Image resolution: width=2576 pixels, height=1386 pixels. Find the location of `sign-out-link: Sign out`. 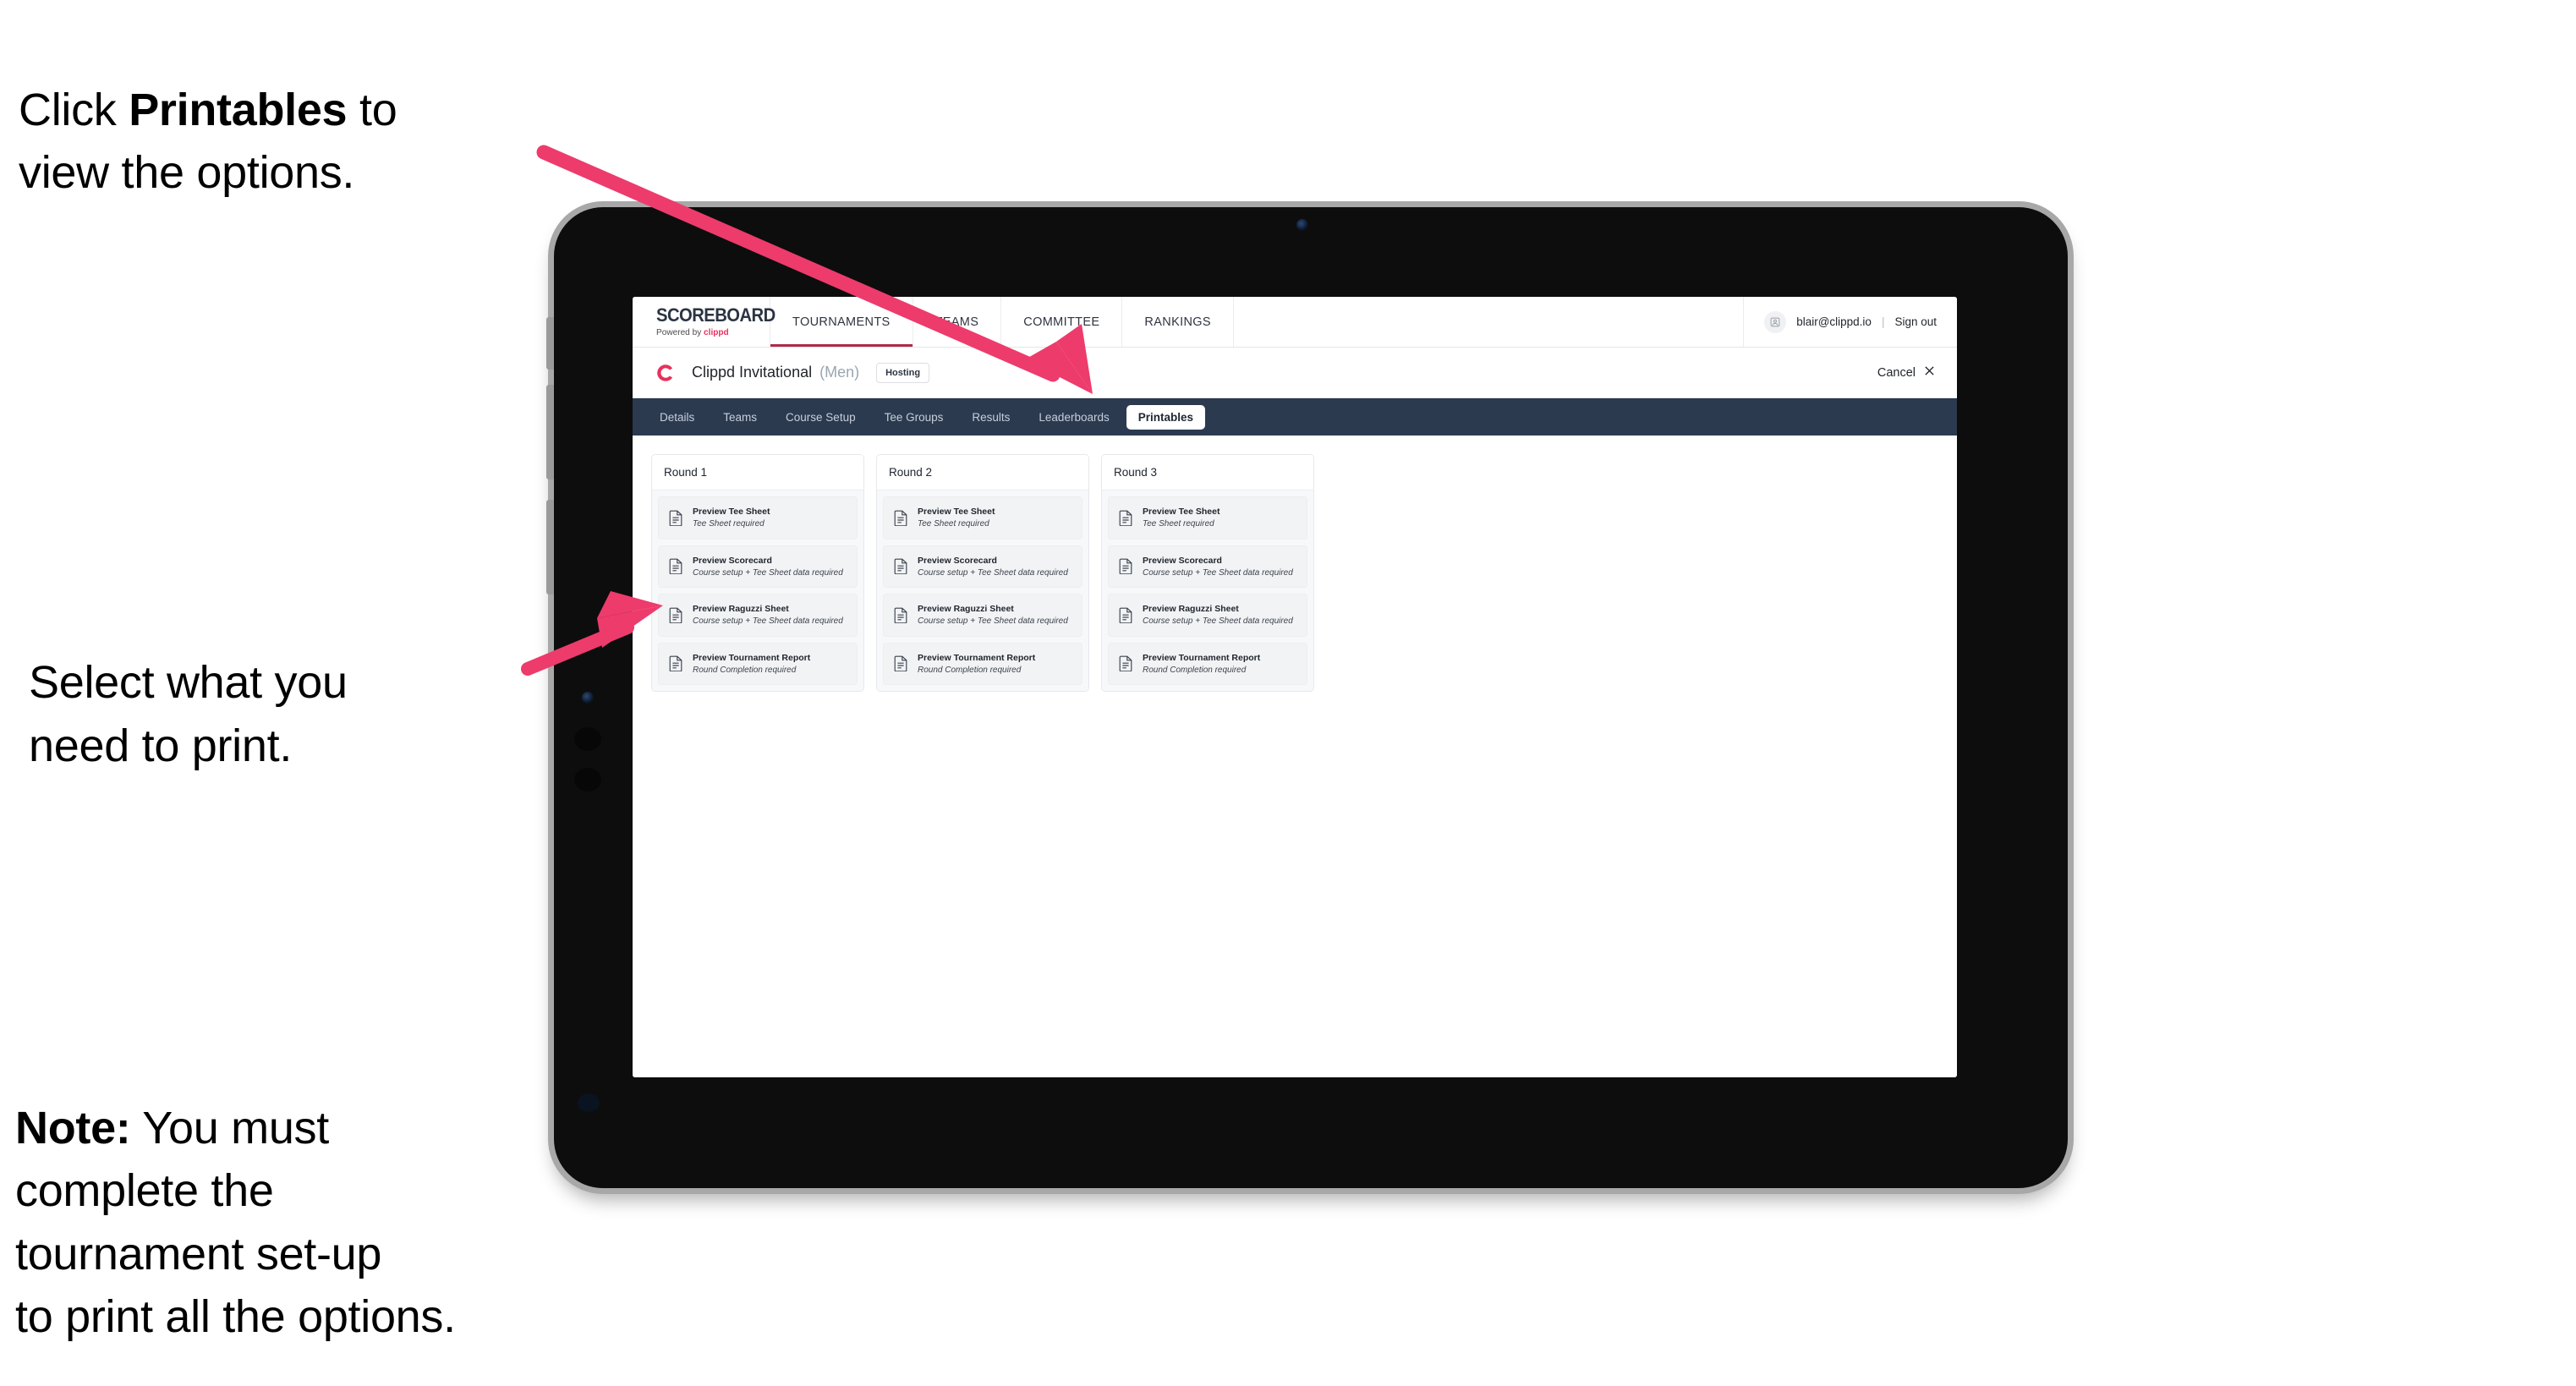

sign-out-link: Sign out is located at coordinates (1915, 321).